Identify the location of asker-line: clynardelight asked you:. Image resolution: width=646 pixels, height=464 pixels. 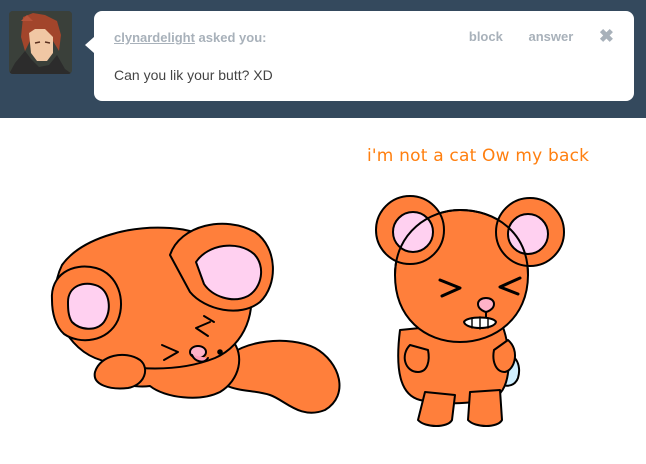
(190, 37).